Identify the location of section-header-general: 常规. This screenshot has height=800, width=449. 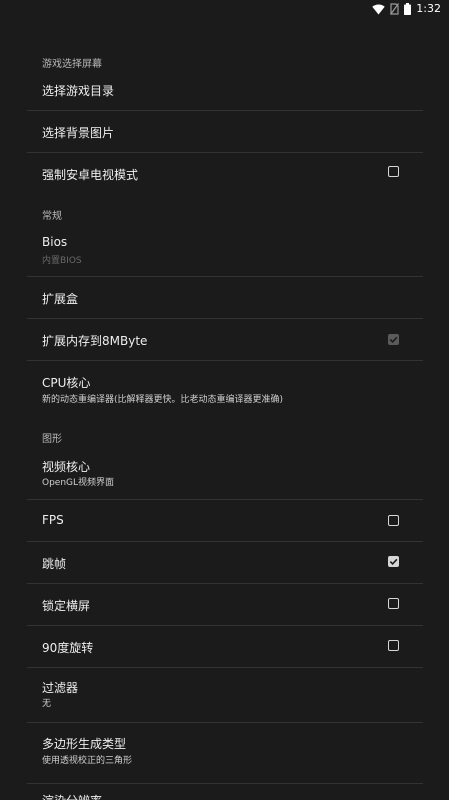
(52, 216).